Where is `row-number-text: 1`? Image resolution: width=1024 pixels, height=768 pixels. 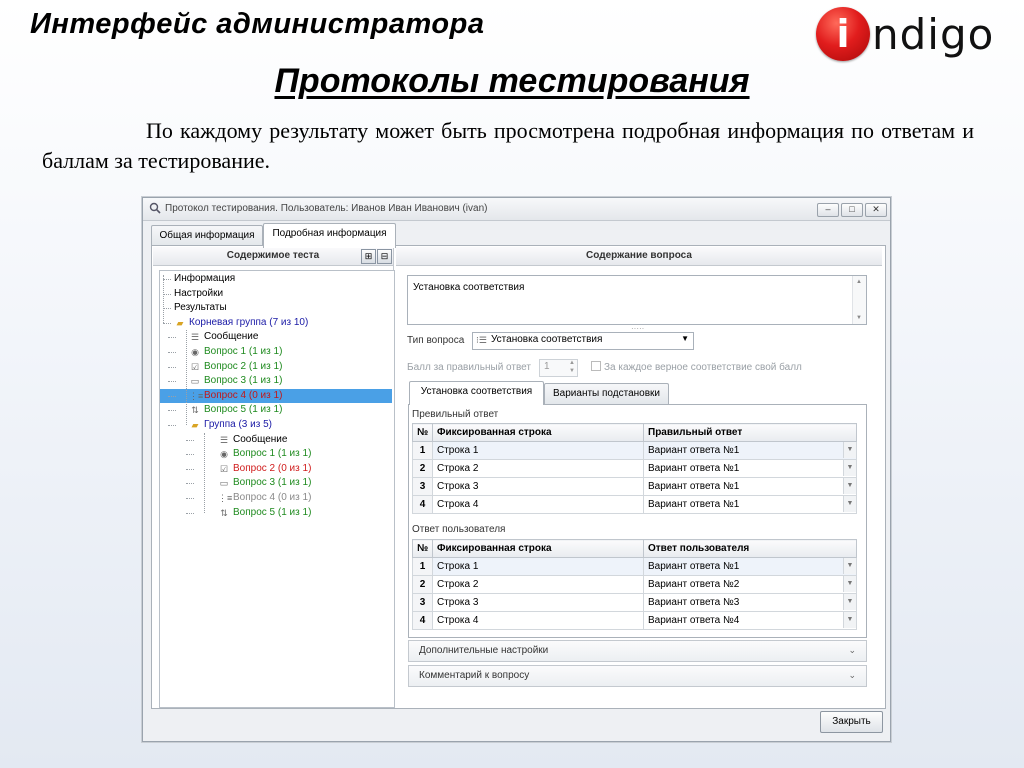 row-number-text: 1 is located at coordinates (422, 450).